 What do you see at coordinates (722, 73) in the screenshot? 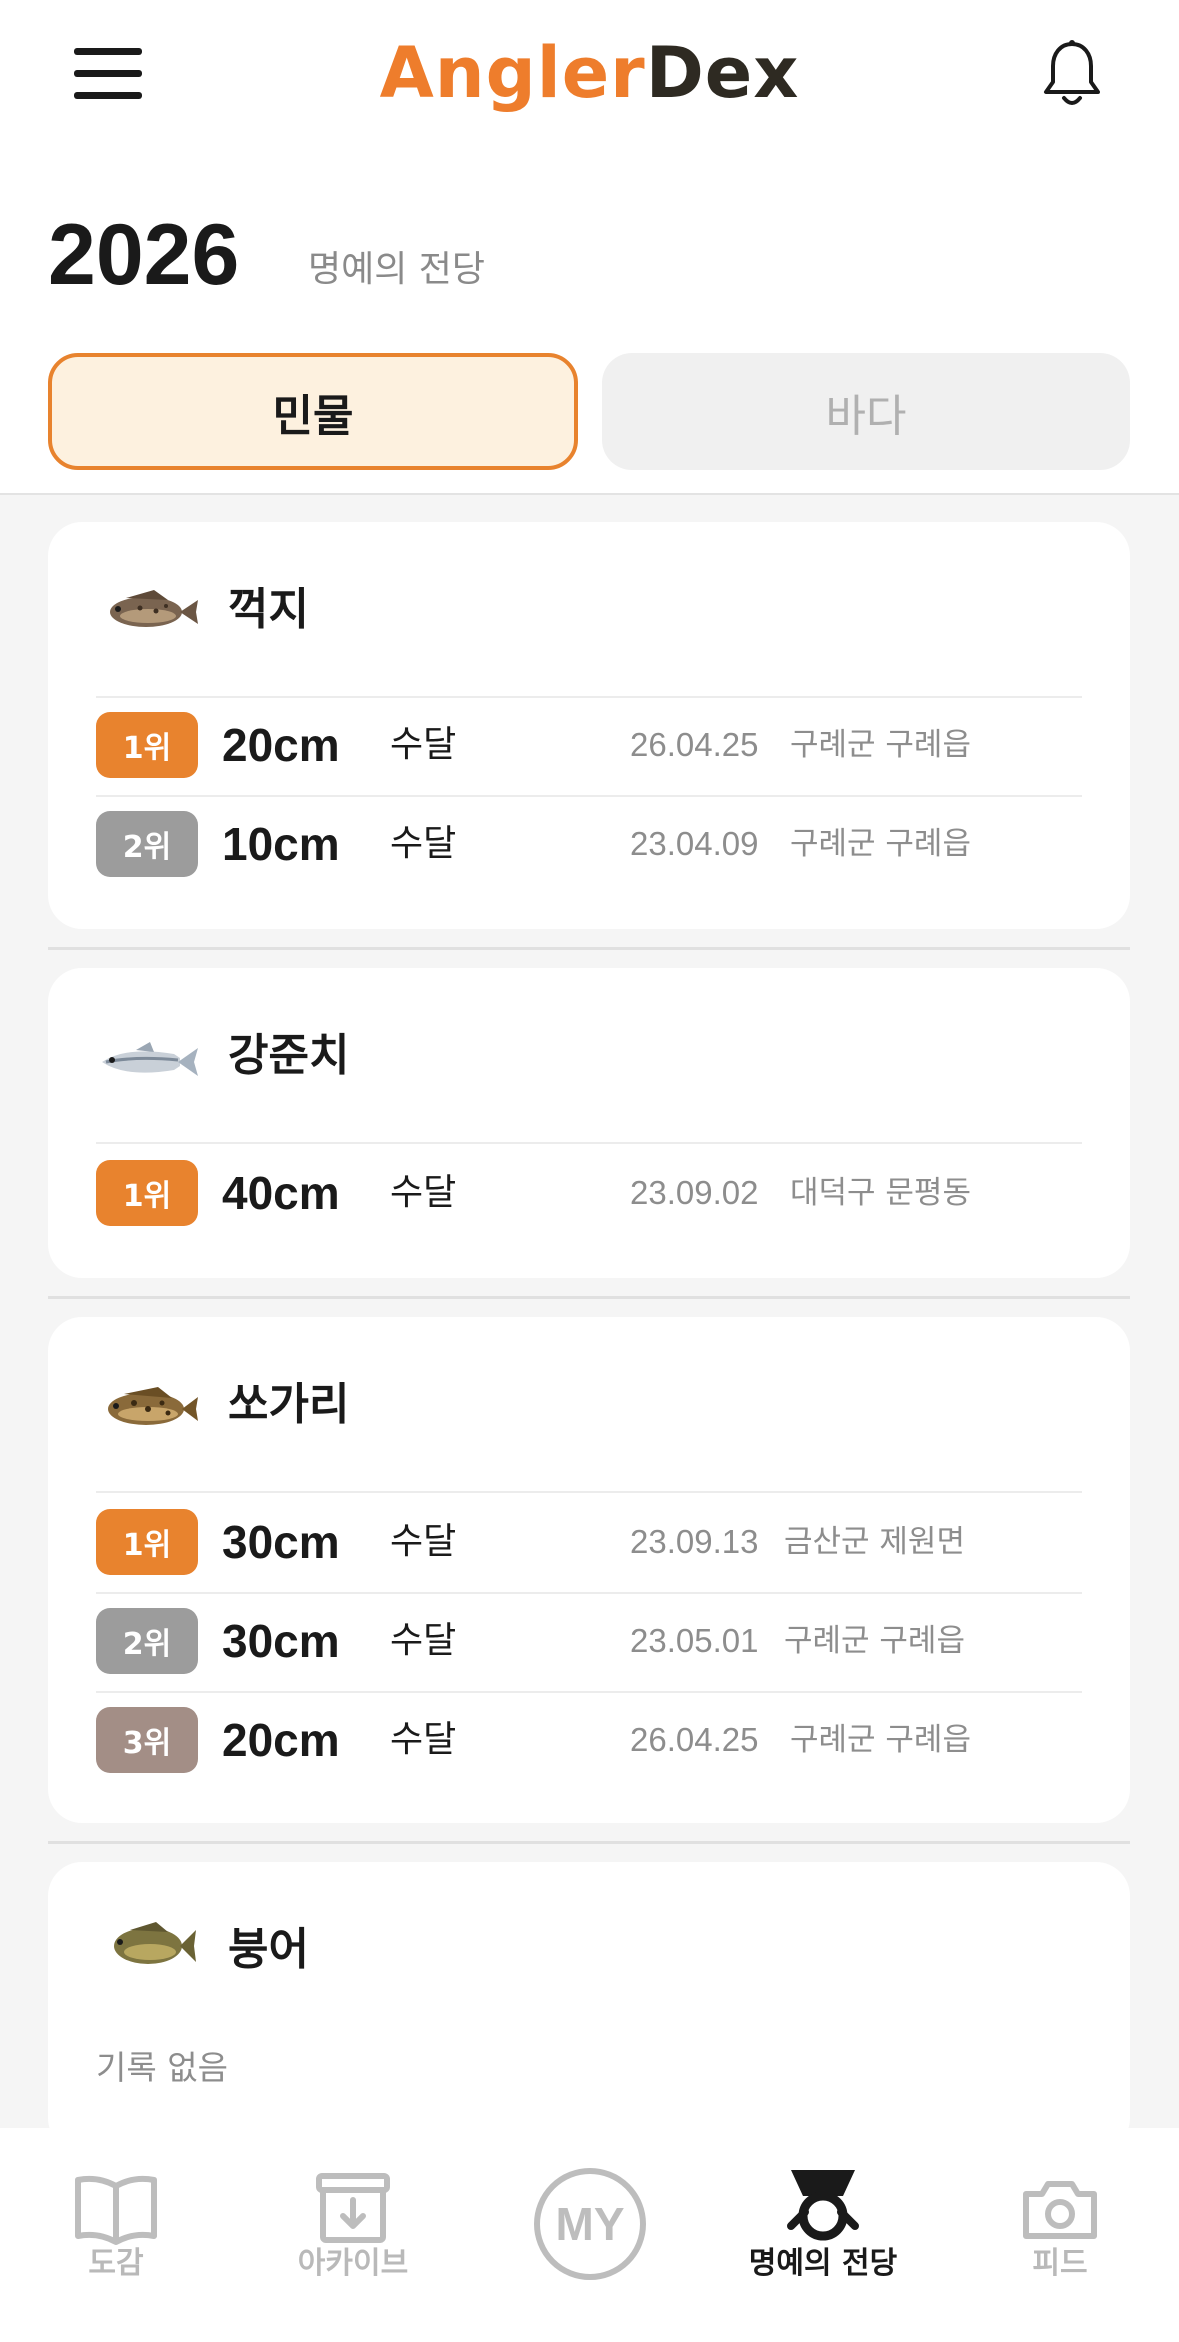
I see `logo-part-dex: Dex` at bounding box center [722, 73].